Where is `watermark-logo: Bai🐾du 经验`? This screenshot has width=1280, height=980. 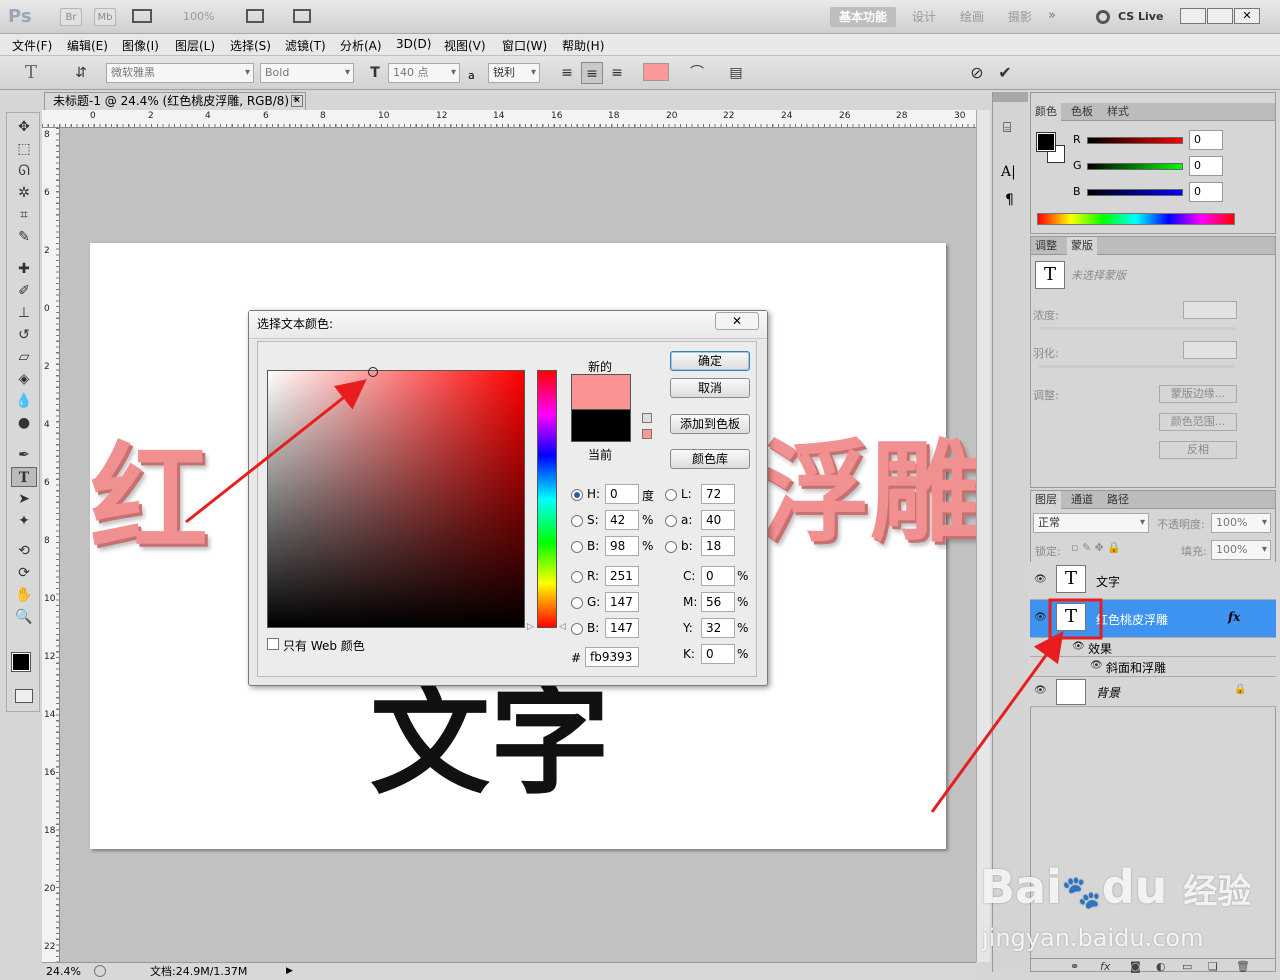 watermark-logo: Bai🐾du 经验 is located at coordinates (1116, 887).